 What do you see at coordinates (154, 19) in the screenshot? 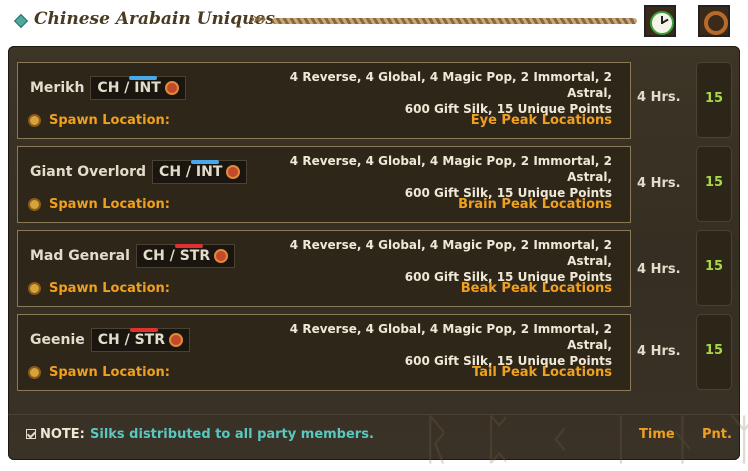
I see `page-title: Chinese Arabain Uniques` at bounding box center [154, 19].